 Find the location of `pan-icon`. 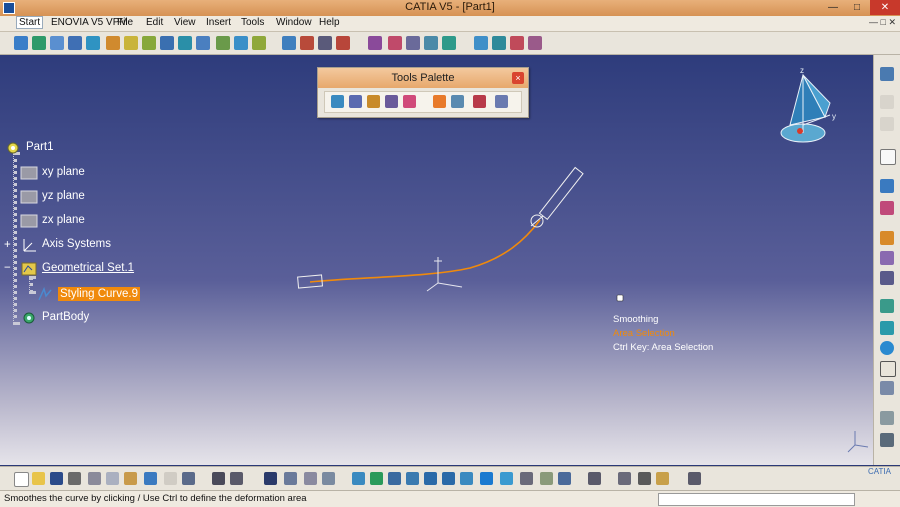

pan-icon is located at coordinates (394, 478).